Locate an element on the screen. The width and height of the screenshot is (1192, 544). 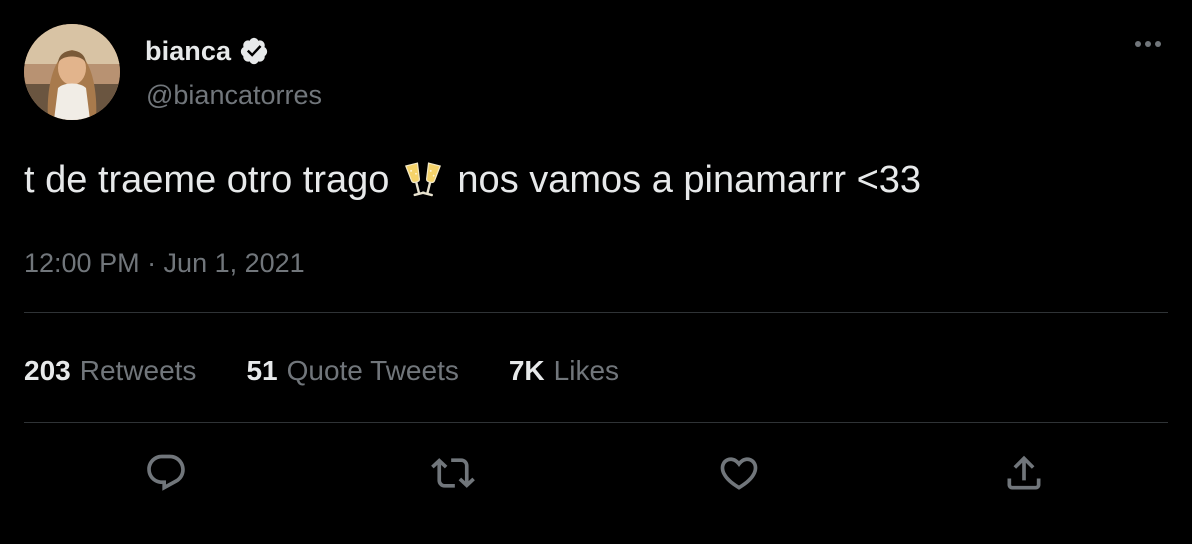
reply-button is located at coordinates (166, 473).